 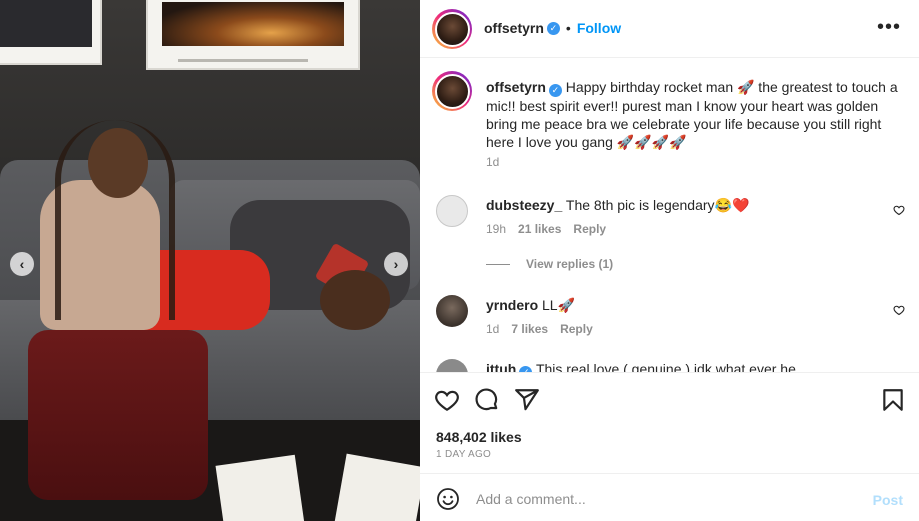 What do you see at coordinates (889, 27) in the screenshot?
I see `more-icon: •••` at bounding box center [889, 27].